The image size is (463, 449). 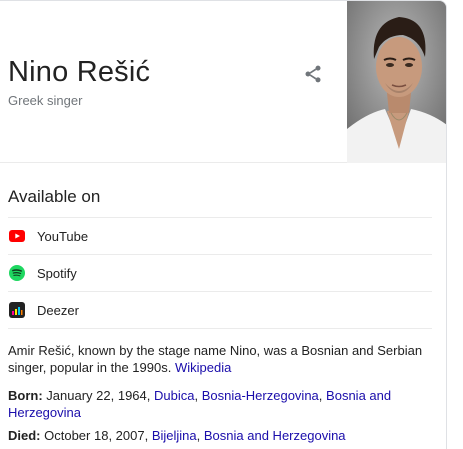 What do you see at coordinates (203, 367) in the screenshot?
I see `wikipedia-link: Wikipedia` at bounding box center [203, 367].